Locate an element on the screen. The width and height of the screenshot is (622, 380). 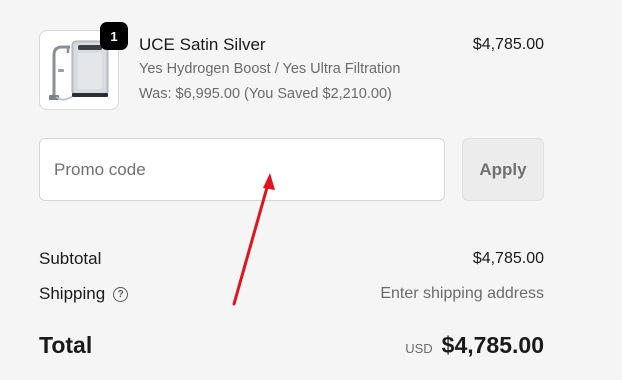
apply-promo-button: Apply is located at coordinates (503, 169).